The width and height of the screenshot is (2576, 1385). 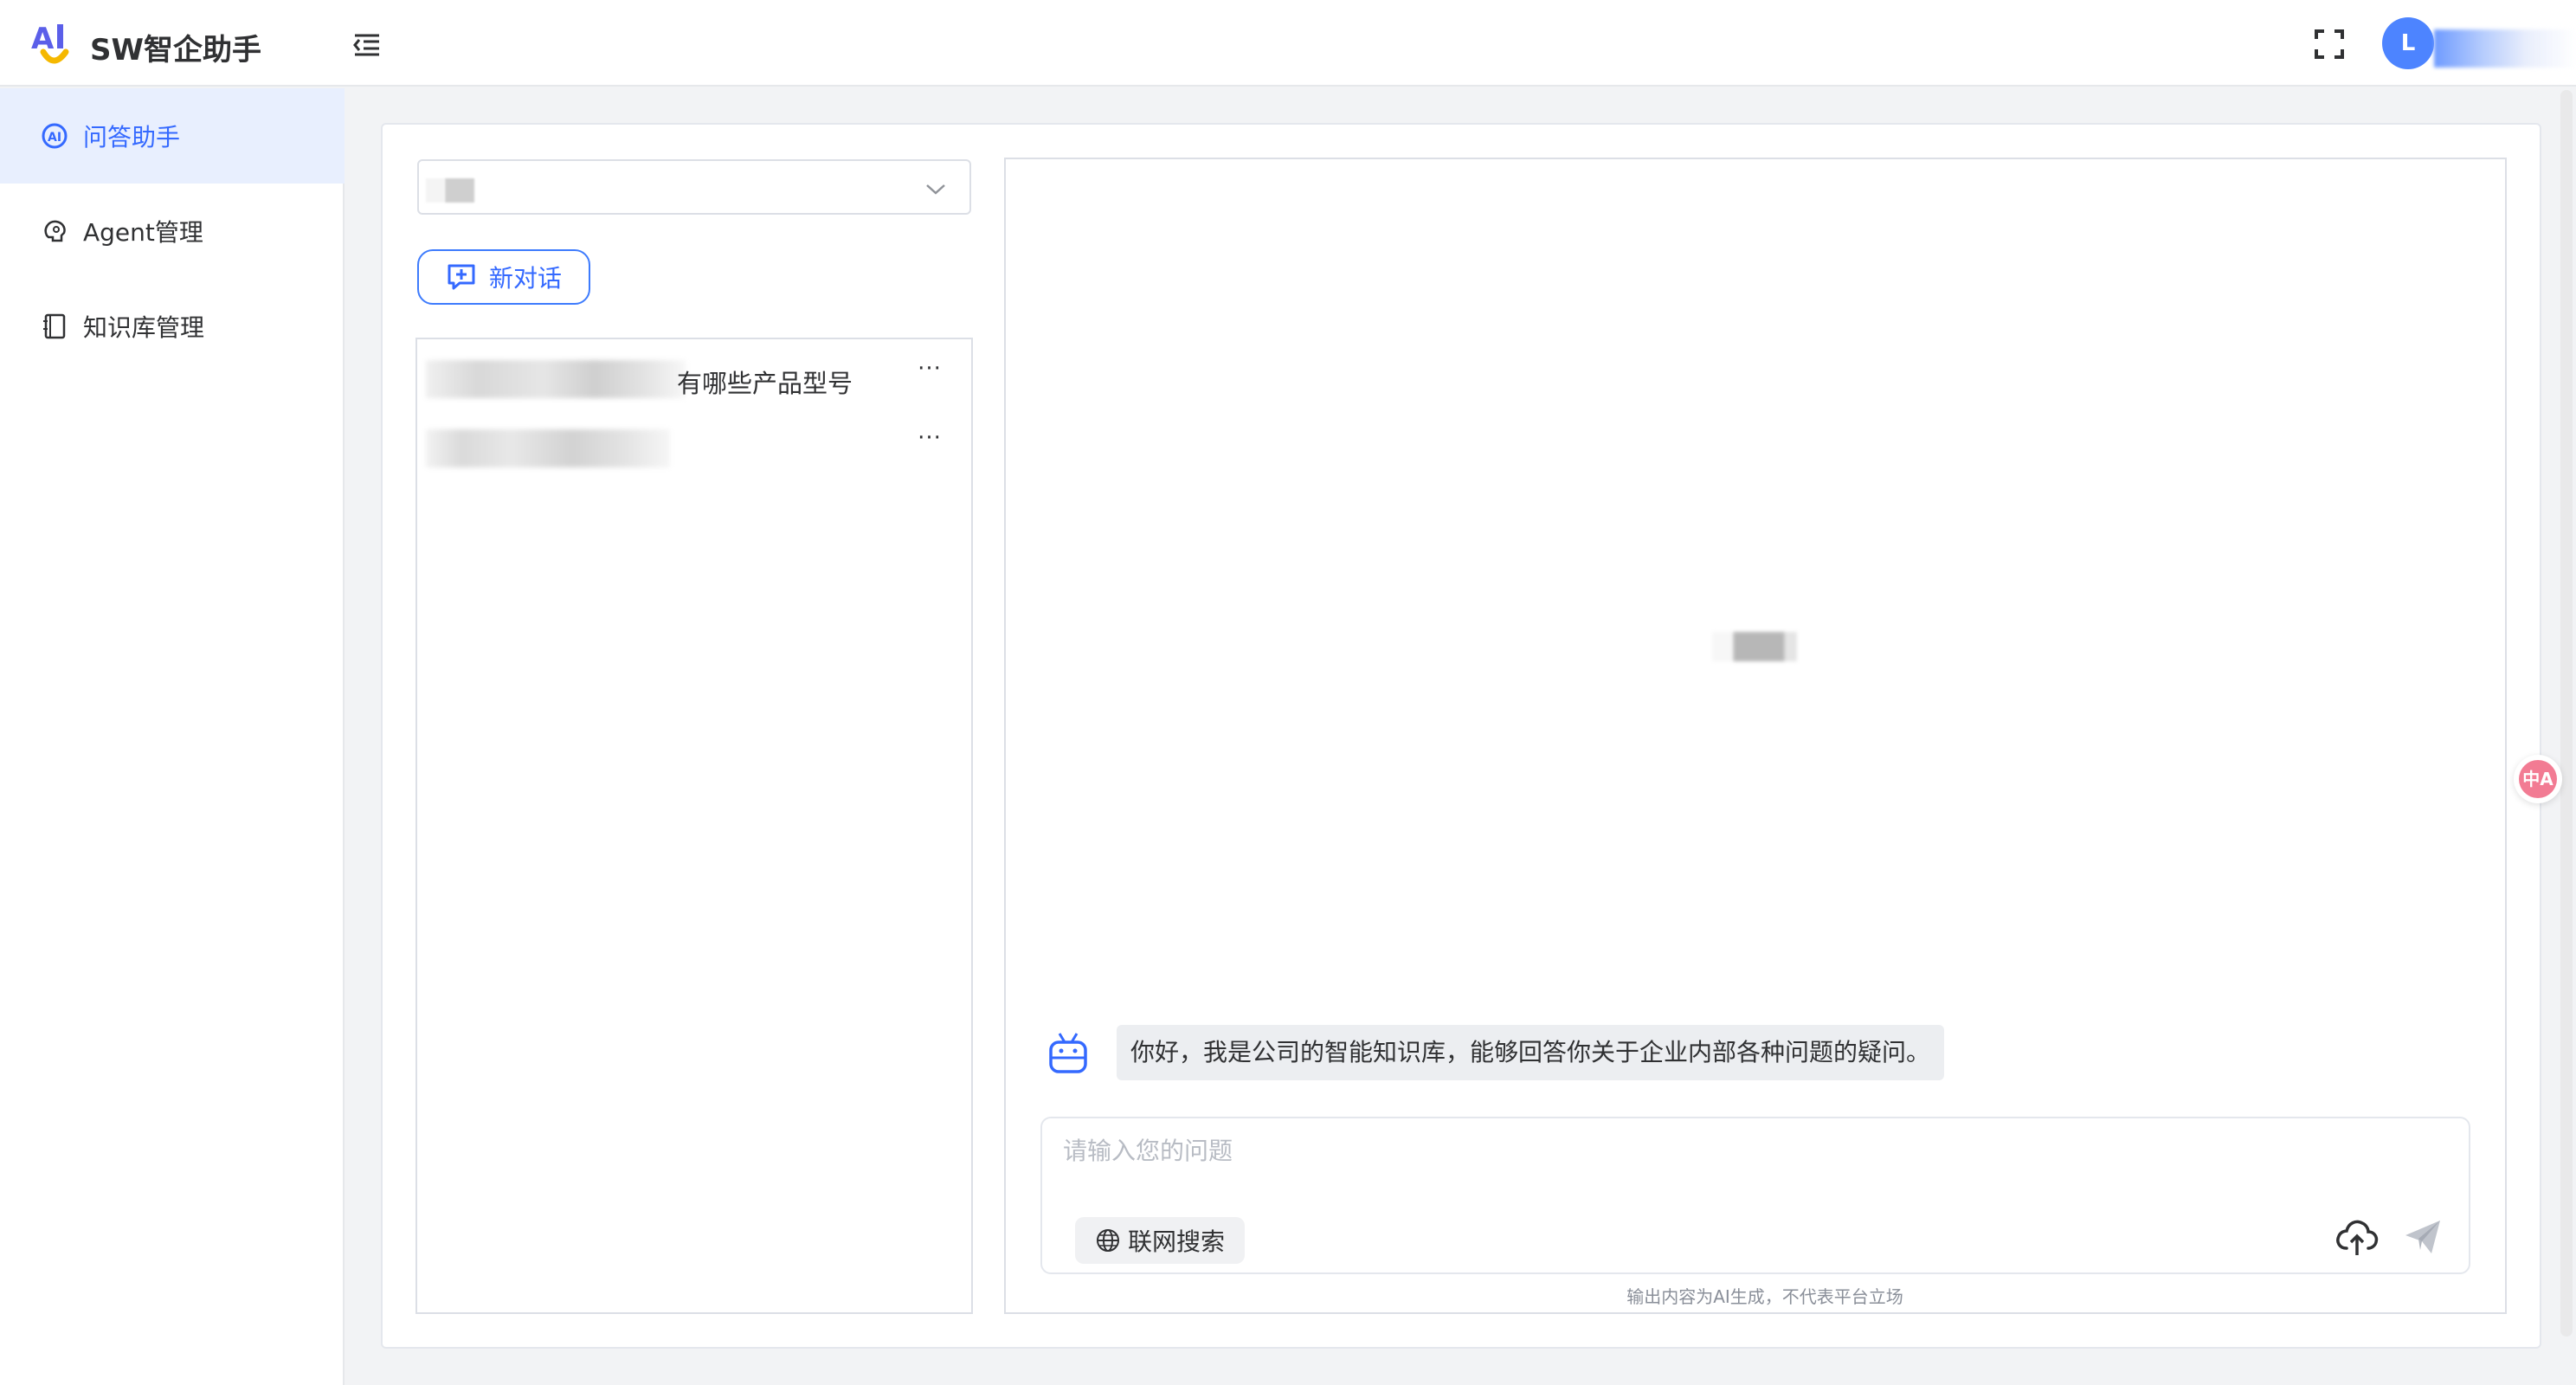 I want to click on new-chat-button: 新对话, so click(x=503, y=277).